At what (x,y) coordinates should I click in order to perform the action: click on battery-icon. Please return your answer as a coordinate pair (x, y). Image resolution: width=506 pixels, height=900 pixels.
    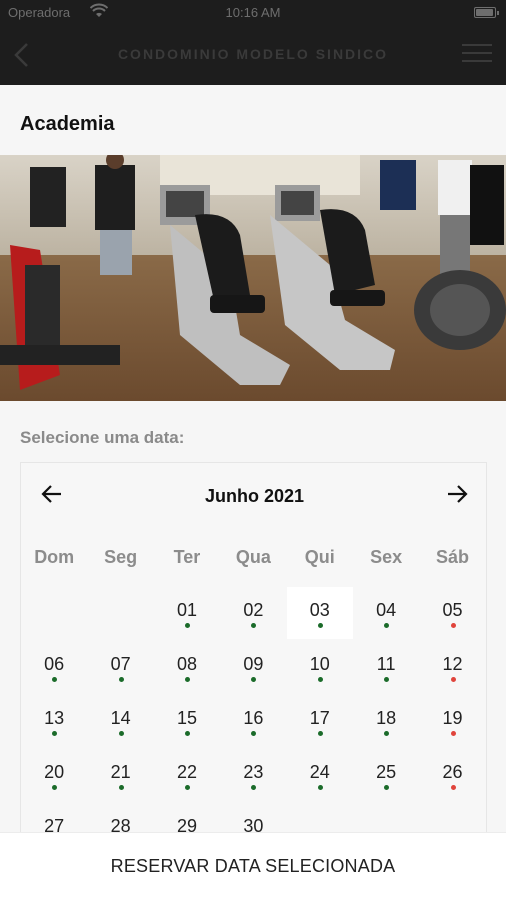
    Looking at the image, I should click on (486, 12).